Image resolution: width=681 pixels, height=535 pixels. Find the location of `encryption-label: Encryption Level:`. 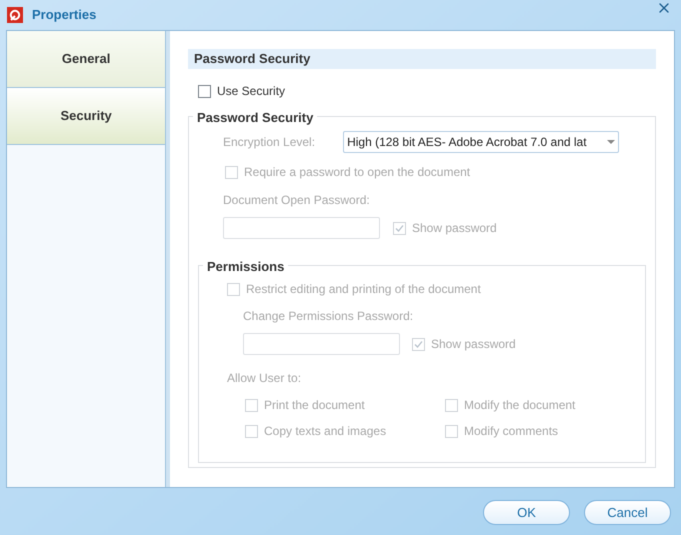

encryption-label: Encryption Level: is located at coordinates (269, 142).